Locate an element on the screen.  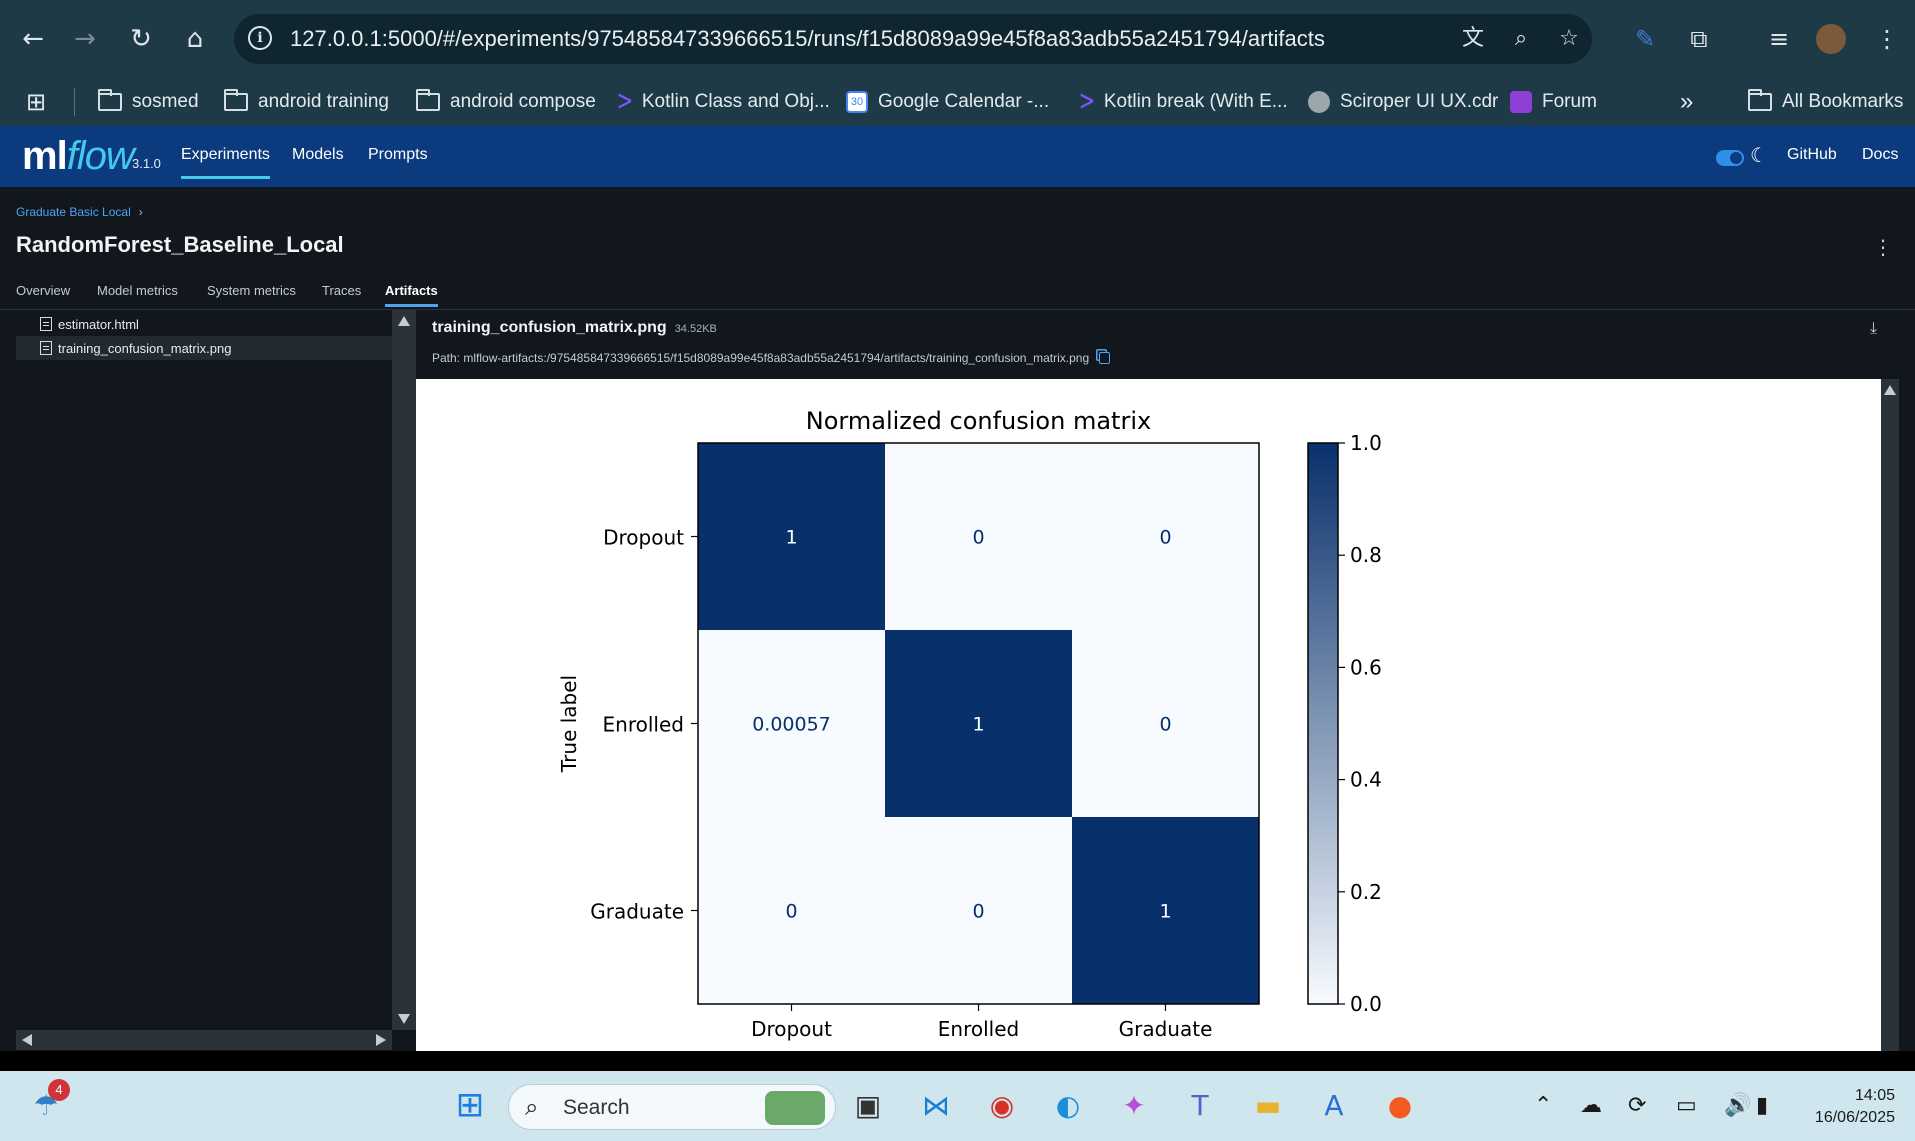
dark-mode-toggle is located at coordinates (1730, 158).